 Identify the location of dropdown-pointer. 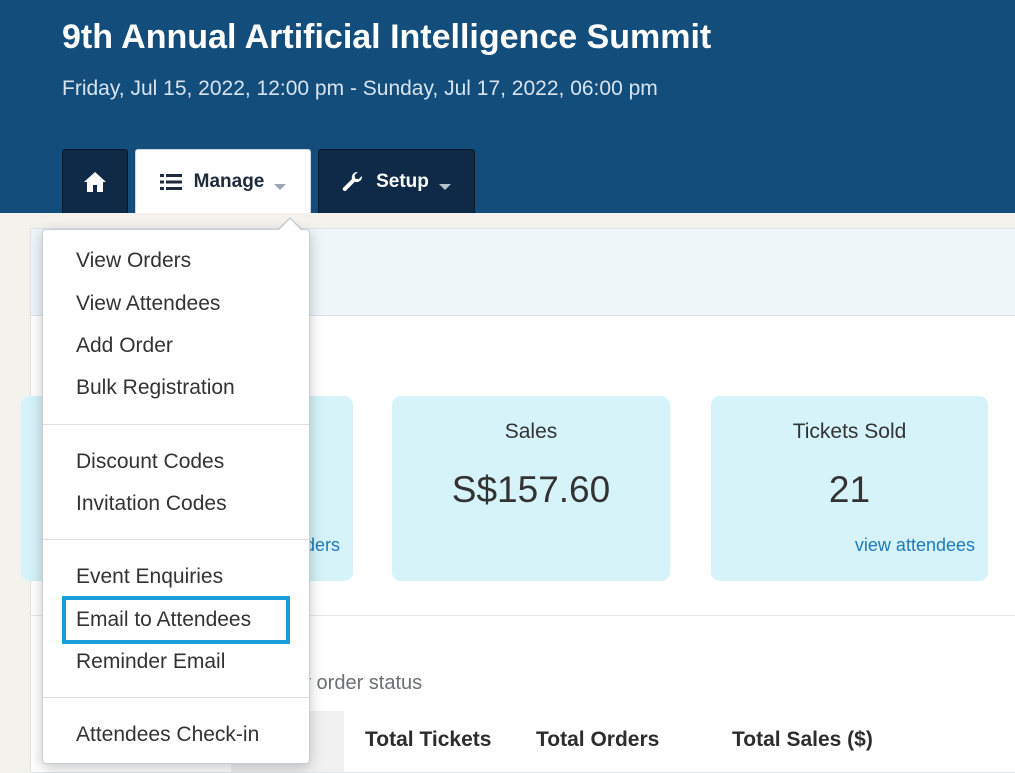
(290, 224).